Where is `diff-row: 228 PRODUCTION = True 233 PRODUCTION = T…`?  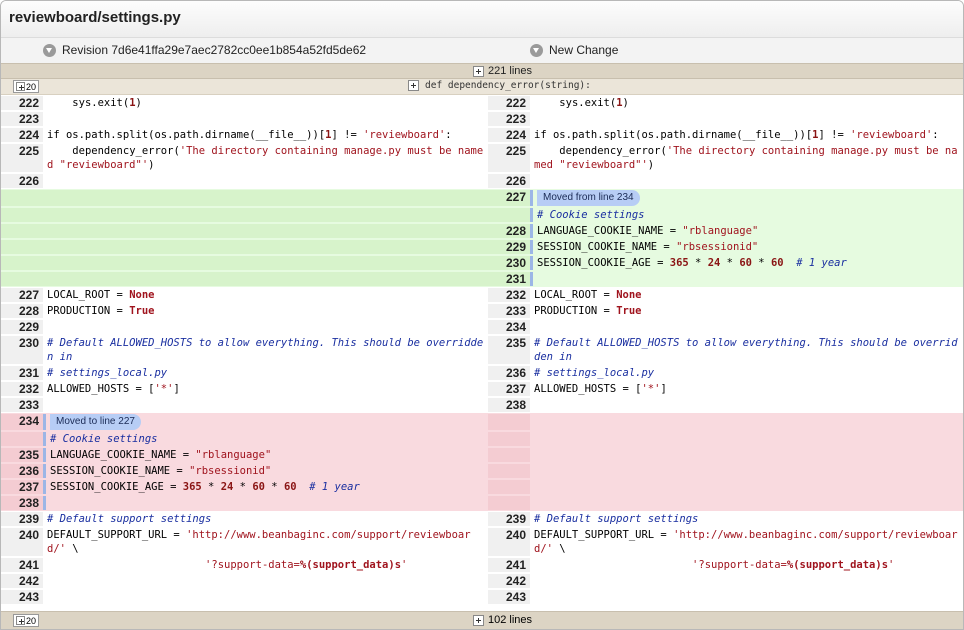 diff-row: 228 PRODUCTION = True 233 PRODUCTION = T… is located at coordinates (482, 311).